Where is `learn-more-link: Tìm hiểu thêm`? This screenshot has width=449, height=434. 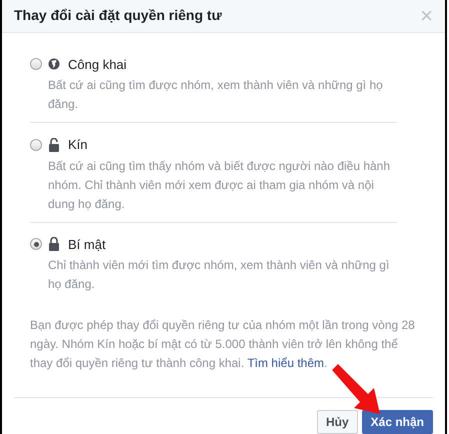 learn-more-link: Tìm hiểu thêm is located at coordinates (285, 363).